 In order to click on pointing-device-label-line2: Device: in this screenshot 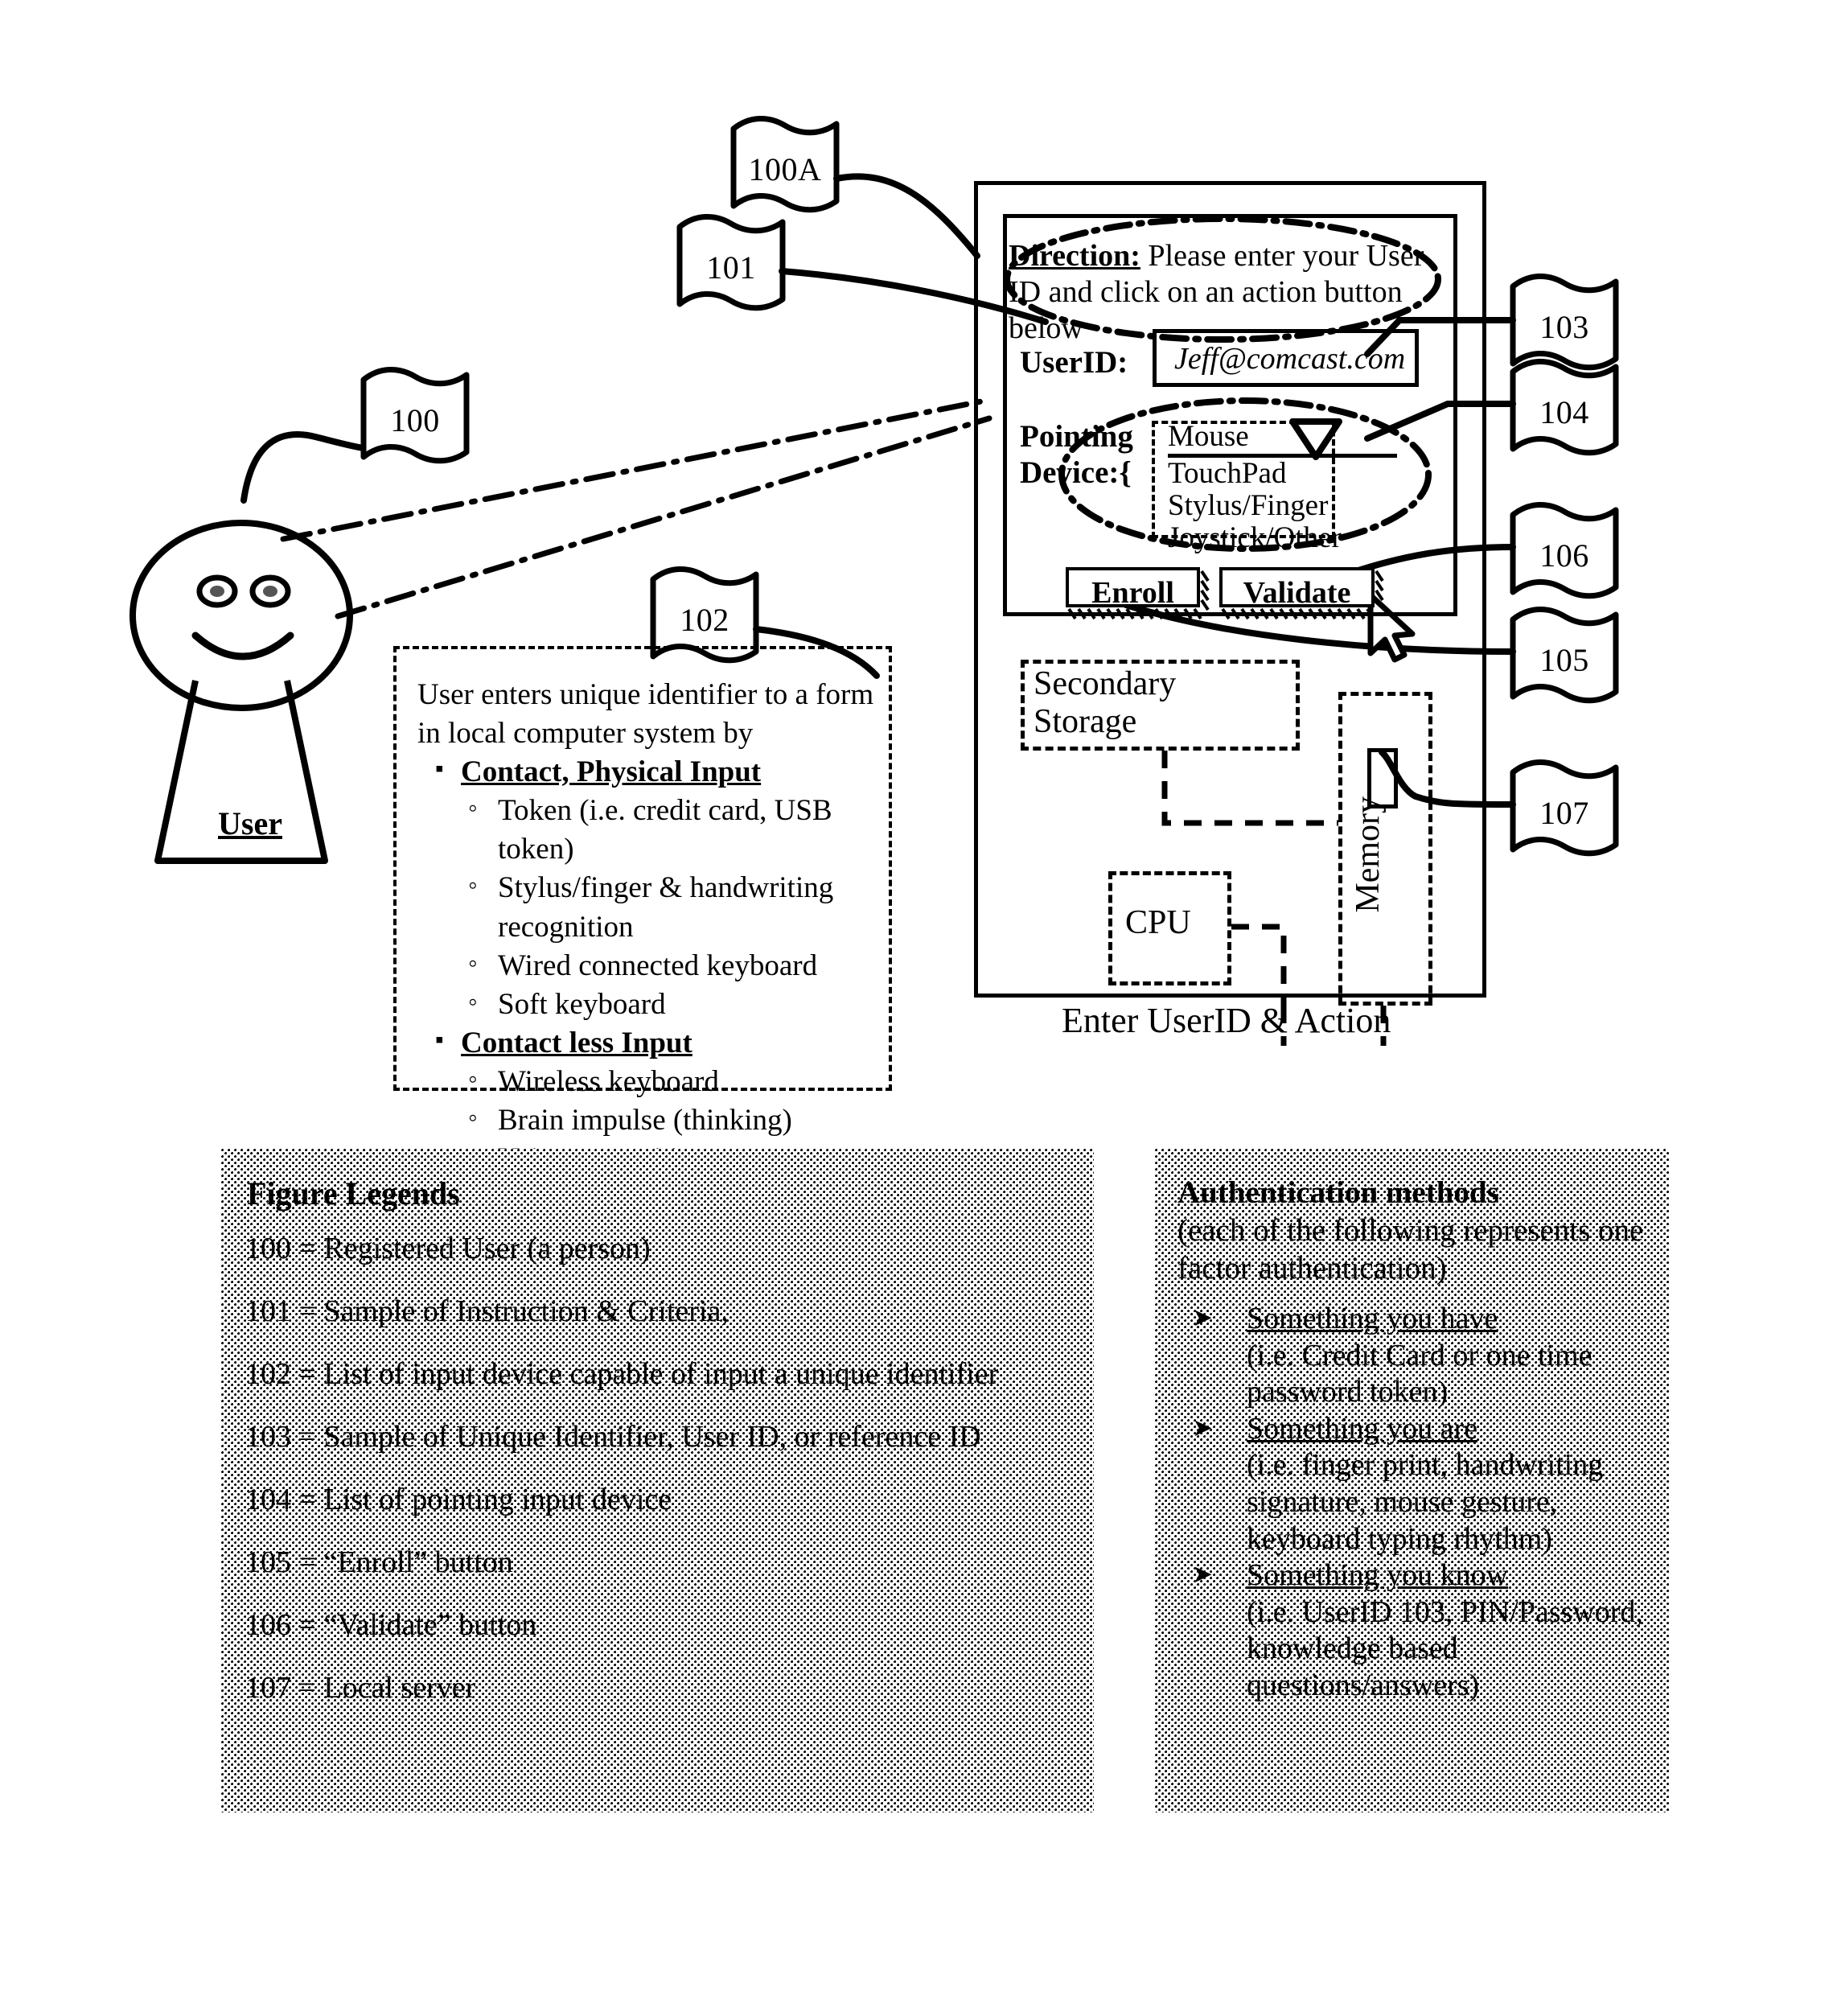, I will do `click(1070, 472)`.